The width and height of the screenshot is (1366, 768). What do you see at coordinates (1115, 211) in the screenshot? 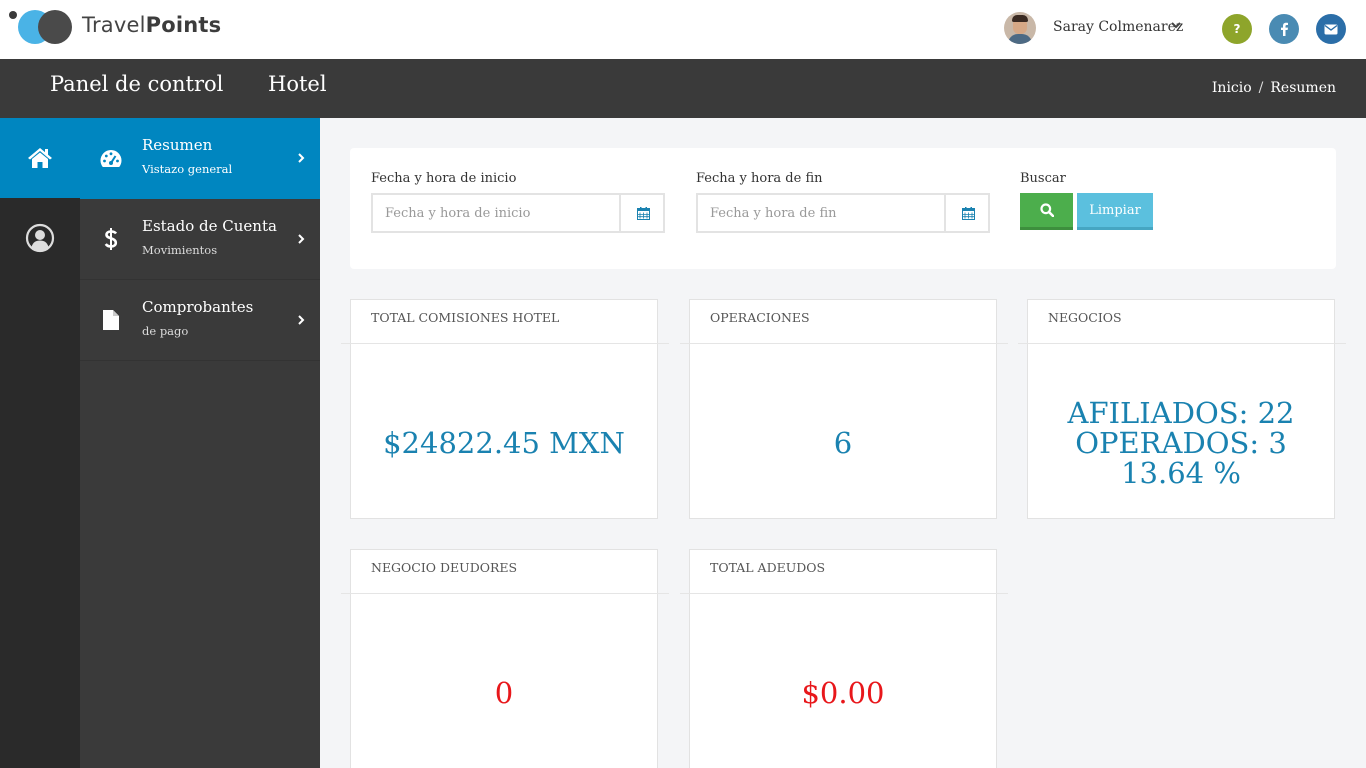
I see `clear-button: Limpiar` at bounding box center [1115, 211].